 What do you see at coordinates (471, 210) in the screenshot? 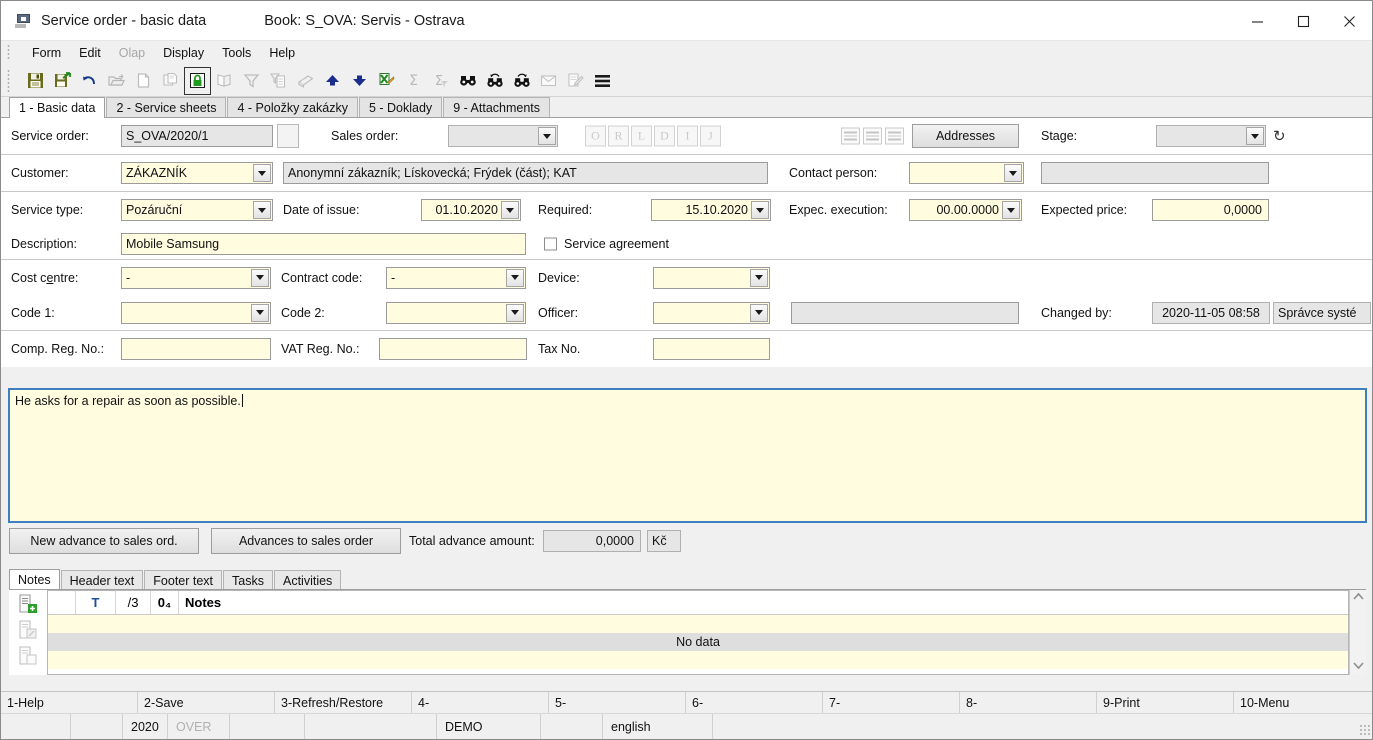
I see `date-of-issue-input: 01.10.2020` at bounding box center [471, 210].